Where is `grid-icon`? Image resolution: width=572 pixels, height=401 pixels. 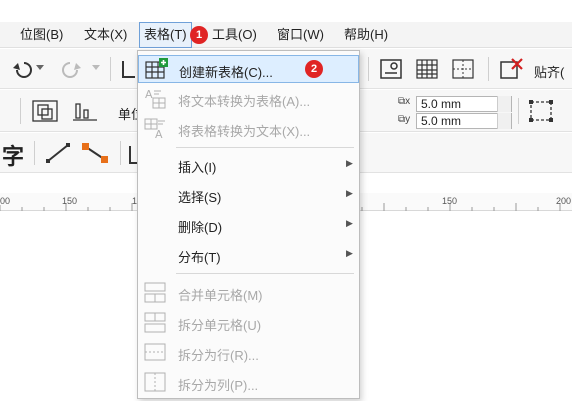 grid-icon is located at coordinates (427, 69).